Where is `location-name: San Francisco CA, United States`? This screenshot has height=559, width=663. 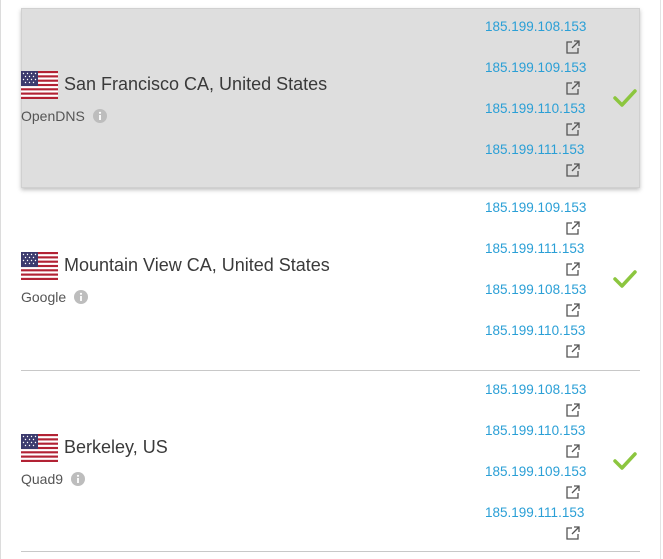
location-name: San Francisco CA, United States is located at coordinates (196, 84).